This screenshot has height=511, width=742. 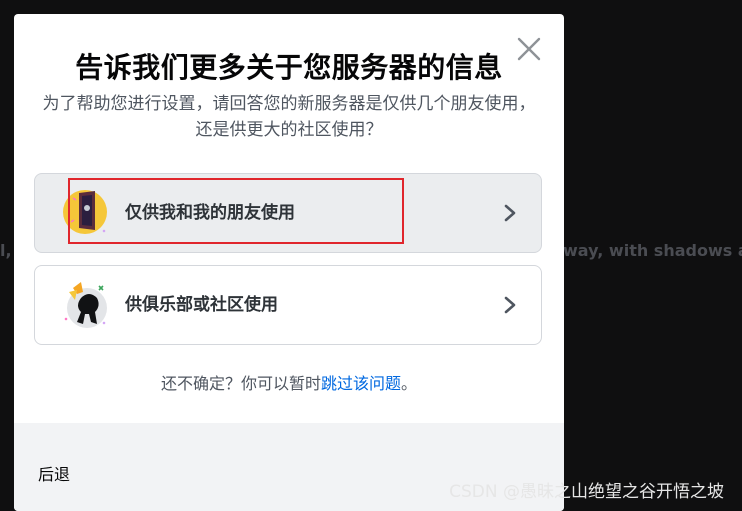 What do you see at coordinates (289, 67) in the screenshot?
I see `modal-title: 告诉我们更多关于您服务器的信息` at bounding box center [289, 67].